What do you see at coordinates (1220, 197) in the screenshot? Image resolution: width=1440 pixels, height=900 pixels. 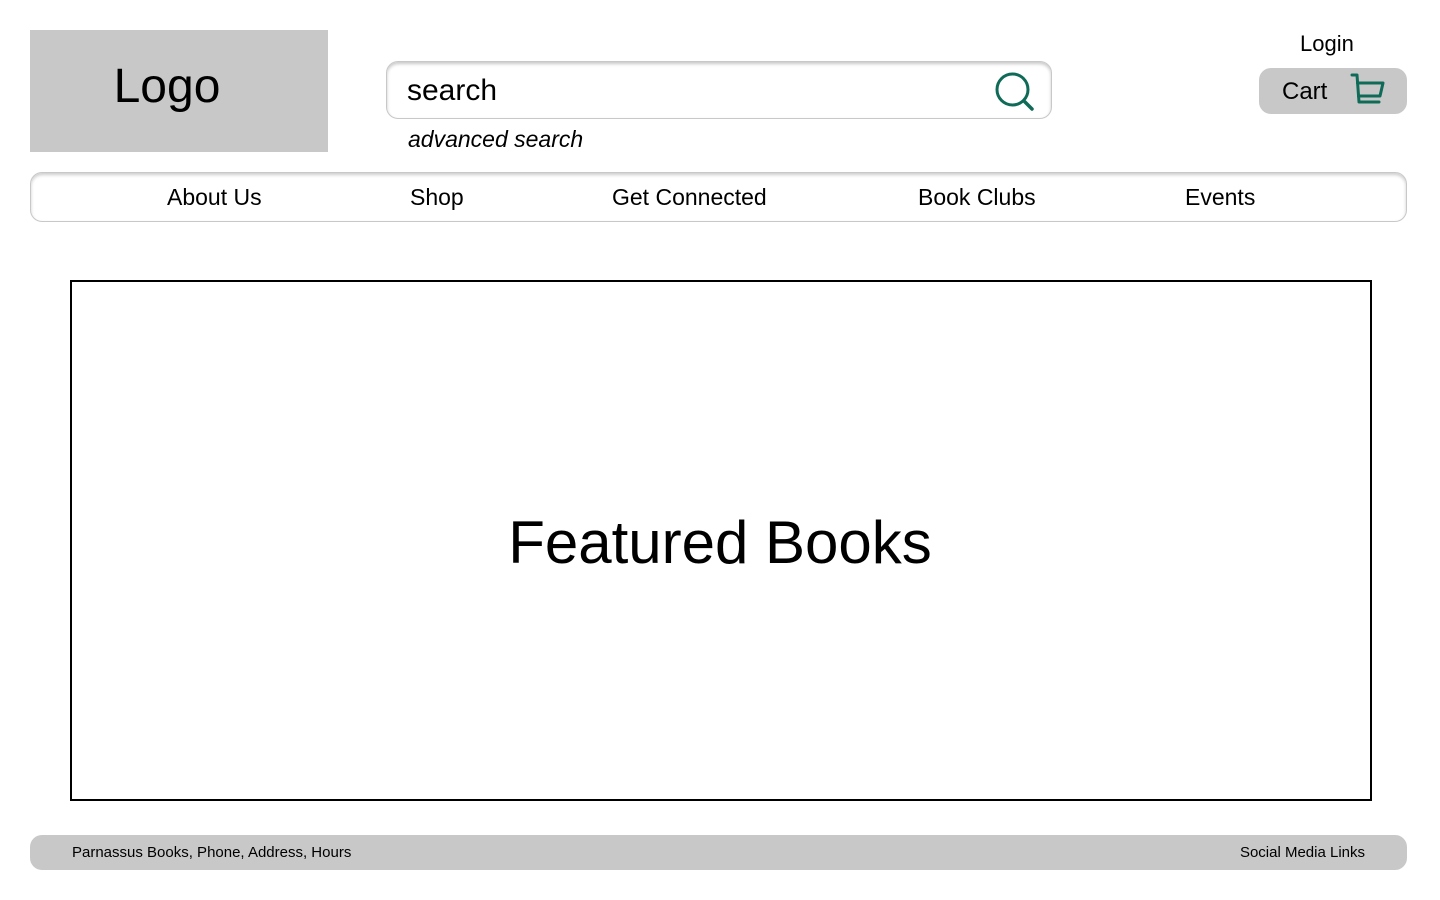 I see `nav-events: Events` at bounding box center [1220, 197].